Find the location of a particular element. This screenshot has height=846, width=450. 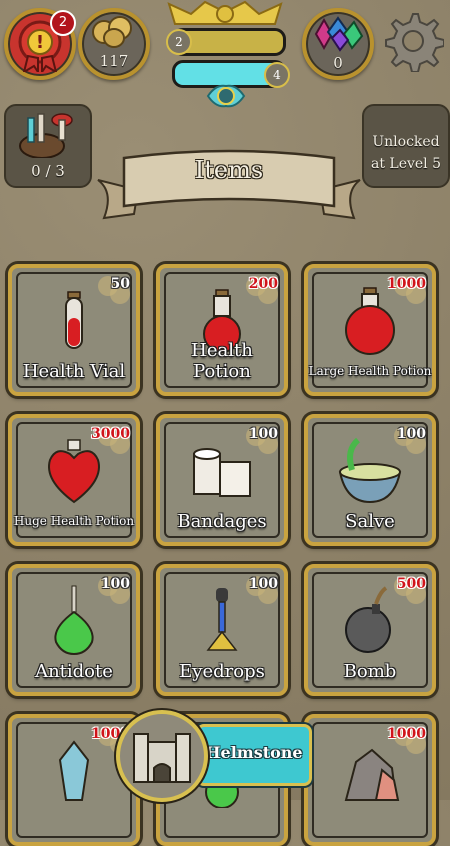

banner-scroll is located at coordinates (229, 184).